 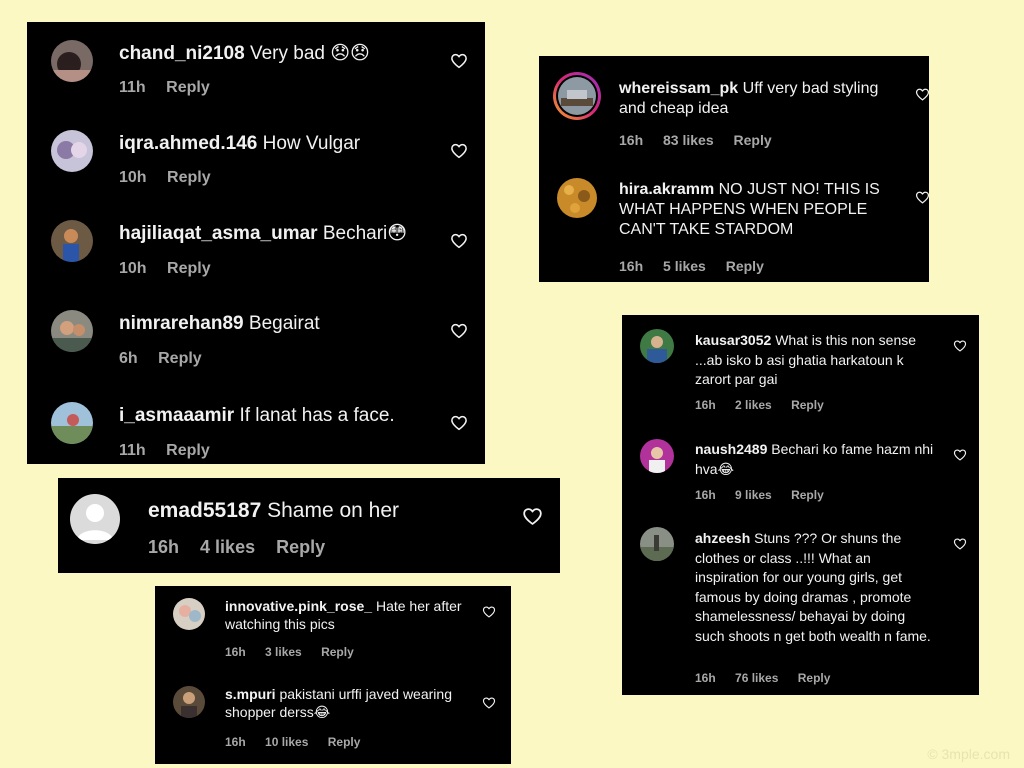 I want to click on username: hajiliaqat_asma_umar, so click(x=218, y=233).